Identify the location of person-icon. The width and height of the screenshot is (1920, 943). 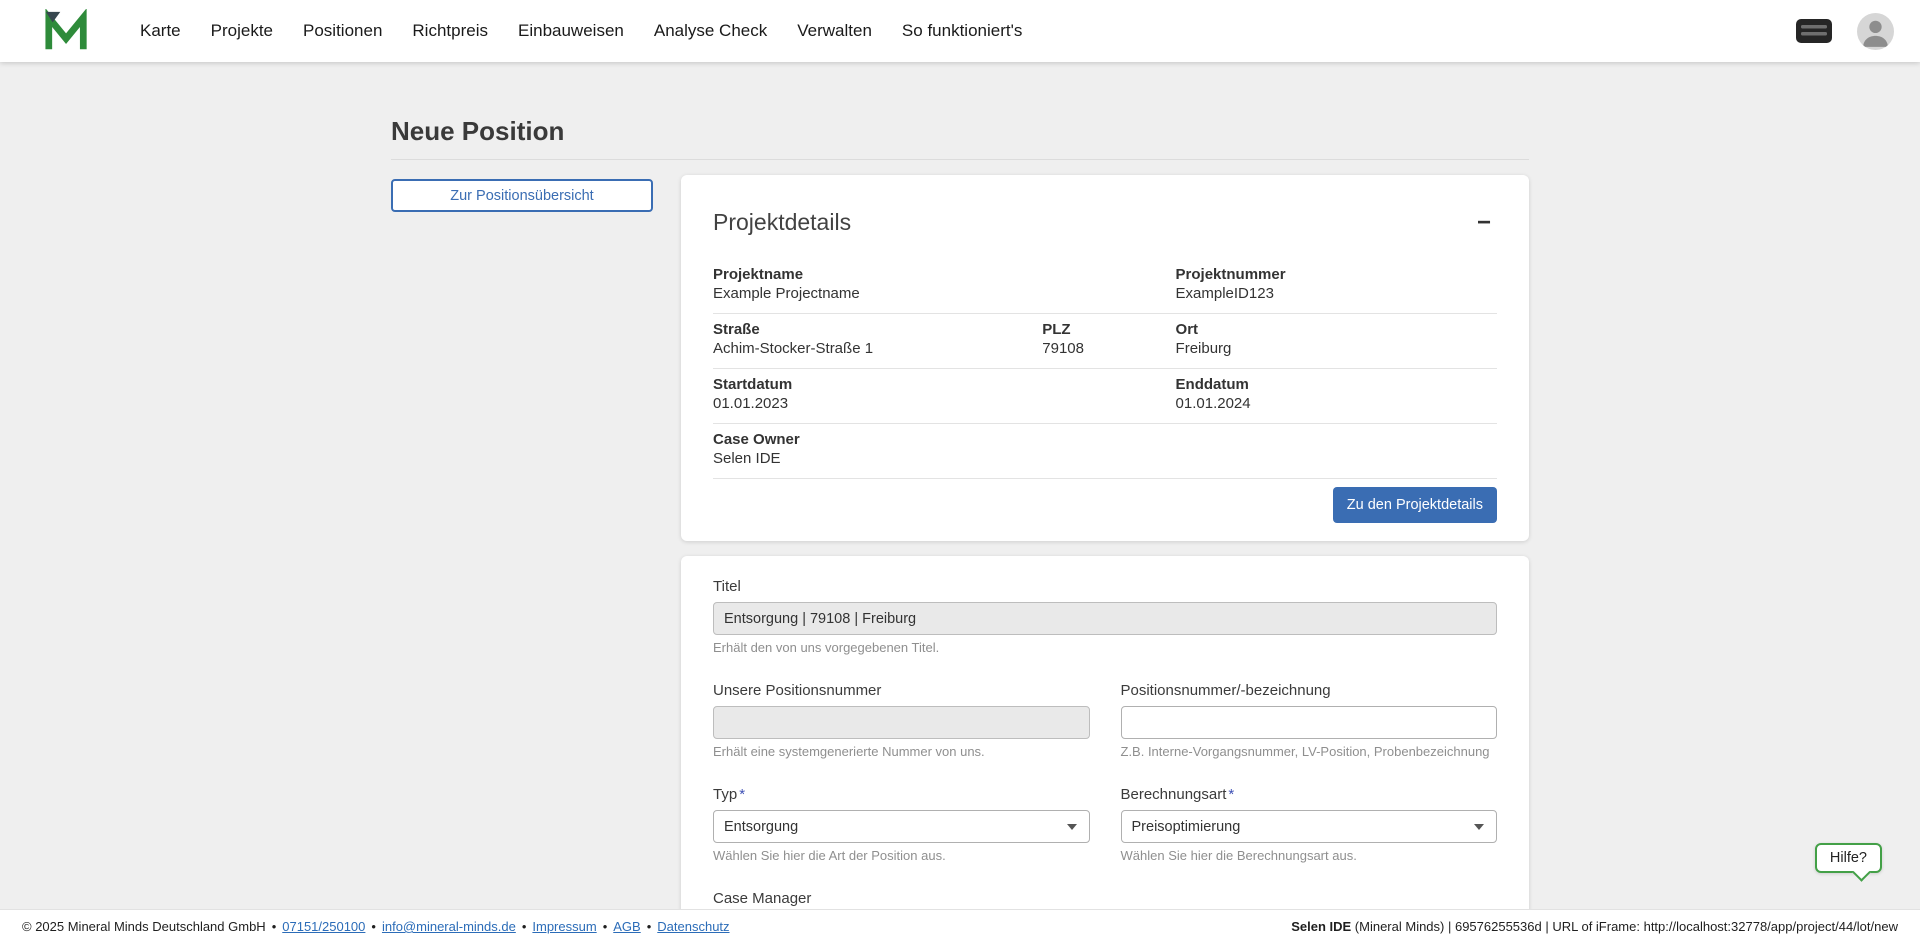
(1875, 33).